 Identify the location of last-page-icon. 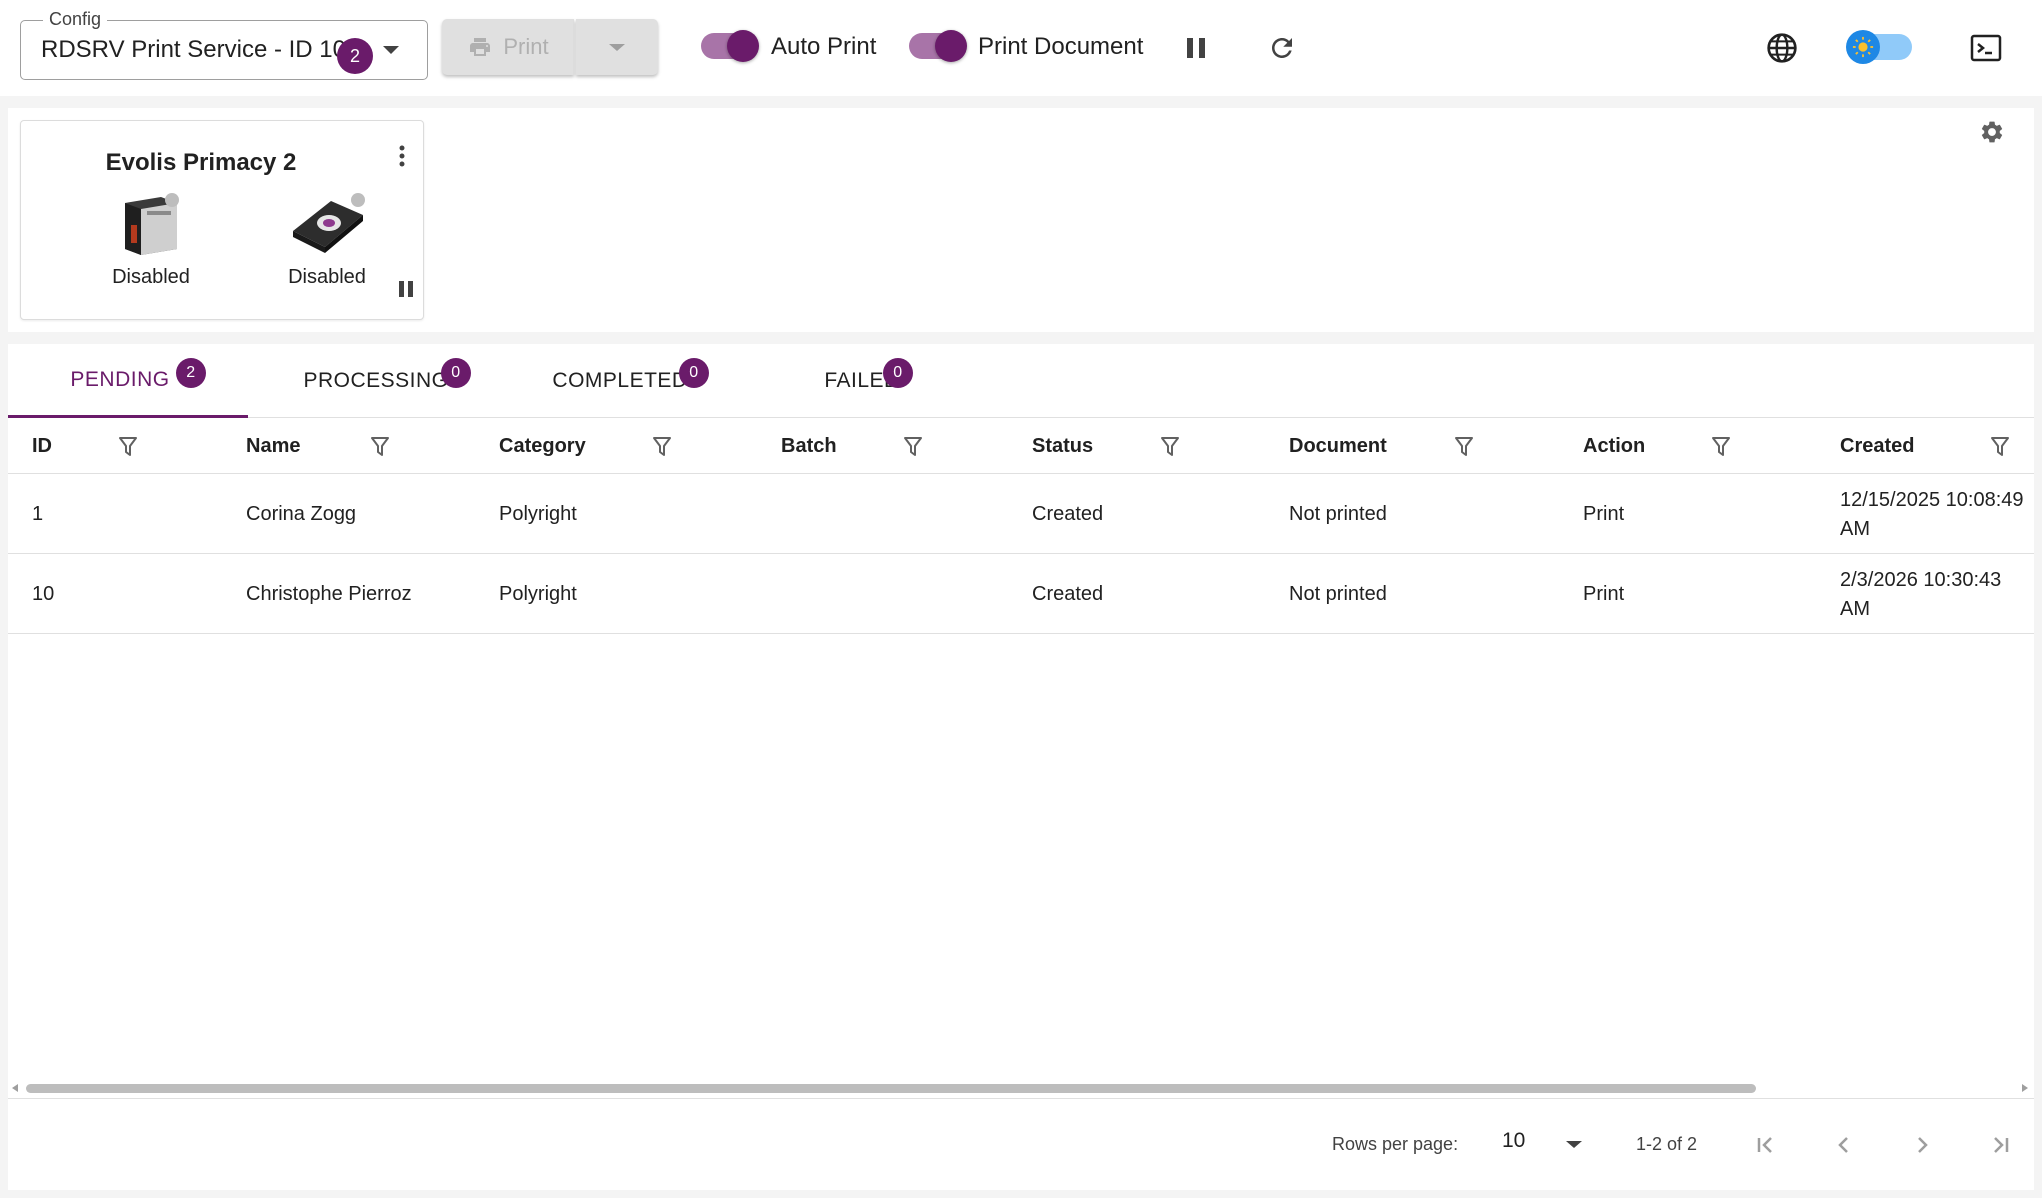
(2001, 1145).